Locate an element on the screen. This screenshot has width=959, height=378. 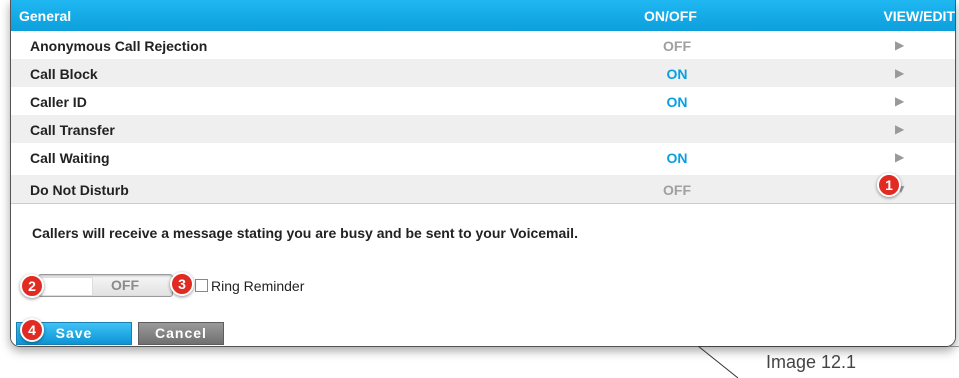
callout-badge-3: 3 is located at coordinates (182, 284).